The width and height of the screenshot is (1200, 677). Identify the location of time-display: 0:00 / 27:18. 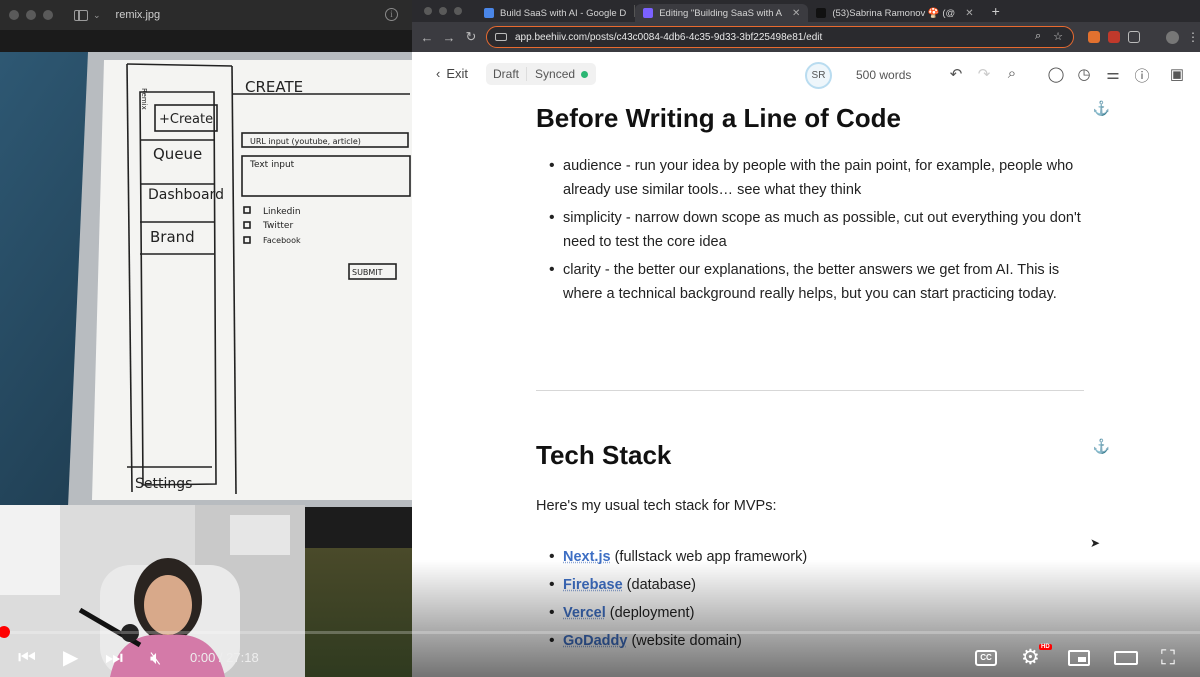
(224, 657).